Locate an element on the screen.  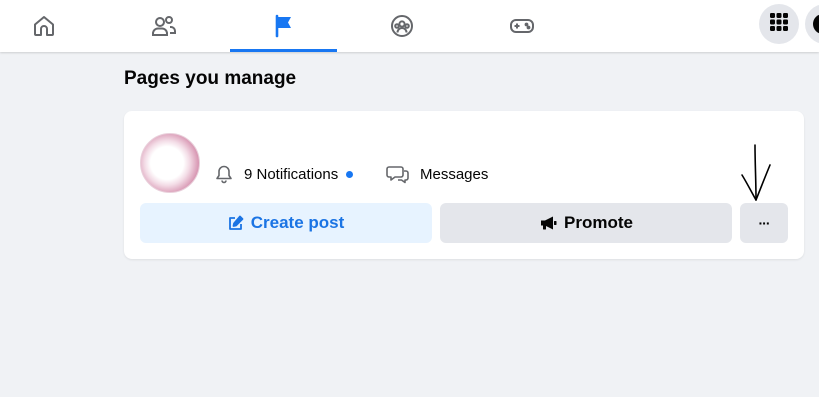
tab-groups is located at coordinates (402, 26).